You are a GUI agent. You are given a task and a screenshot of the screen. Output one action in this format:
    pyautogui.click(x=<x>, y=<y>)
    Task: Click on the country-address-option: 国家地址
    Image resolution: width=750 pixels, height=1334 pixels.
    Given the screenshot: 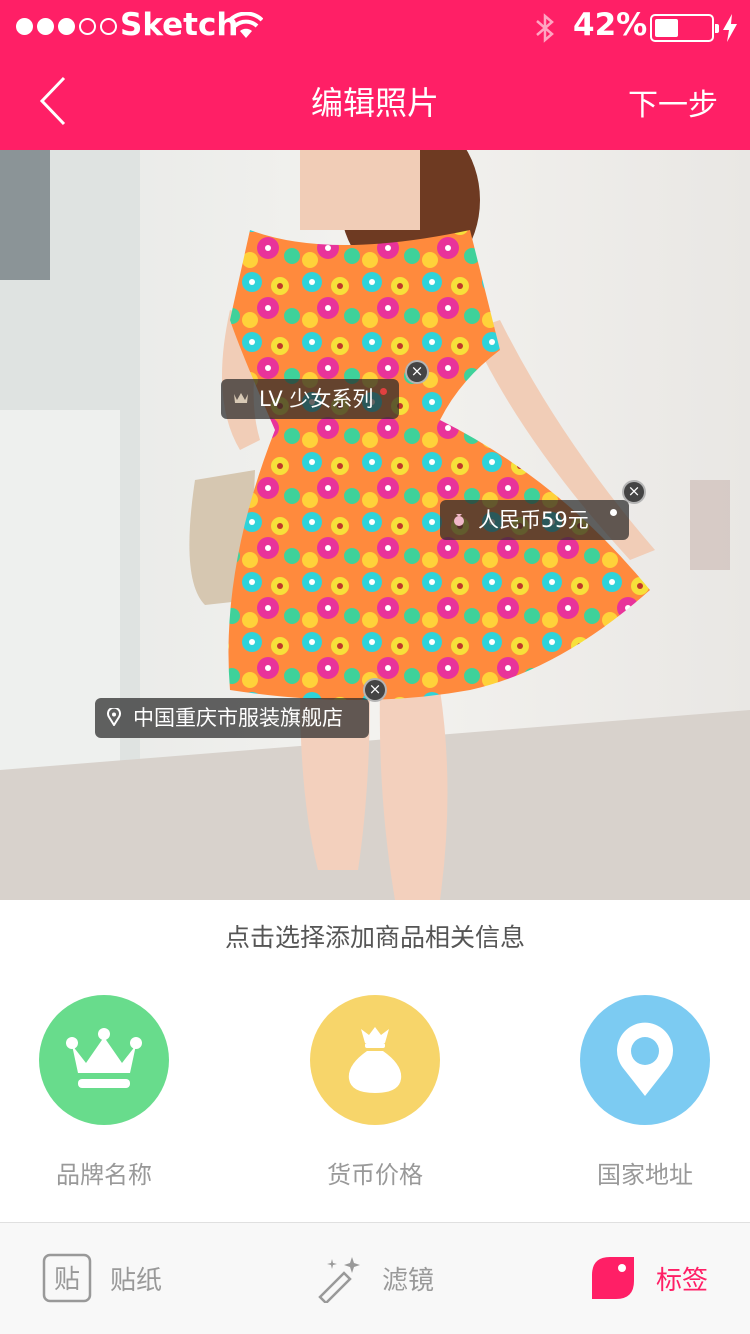 What is the action you would take?
    pyautogui.click(x=645, y=1092)
    